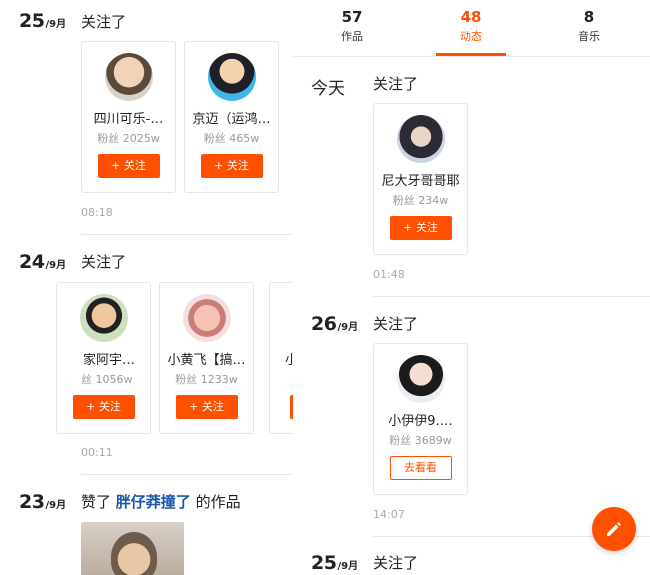 This screenshot has width=650, height=575. I want to click on date-label: 23/9月, so click(42, 502).